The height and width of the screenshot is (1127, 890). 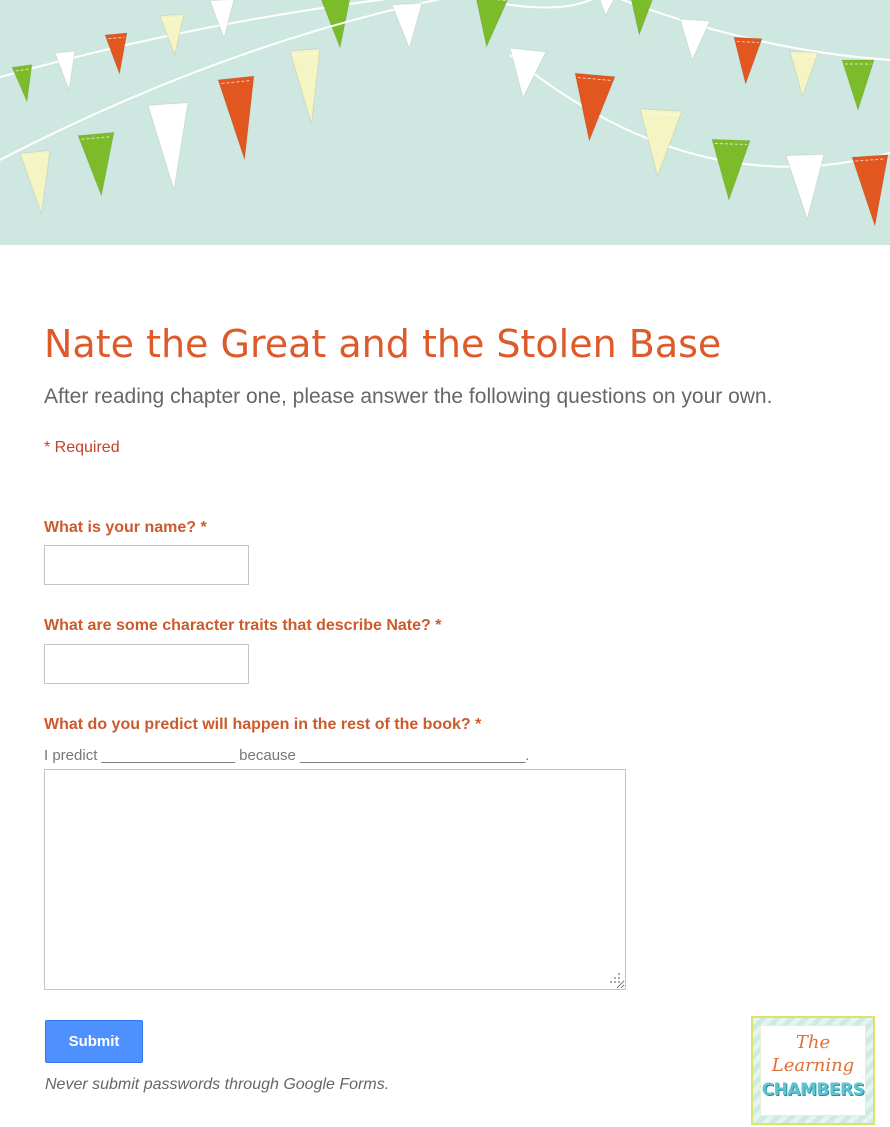 What do you see at coordinates (94, 1041) in the screenshot?
I see `submit-button: Submit` at bounding box center [94, 1041].